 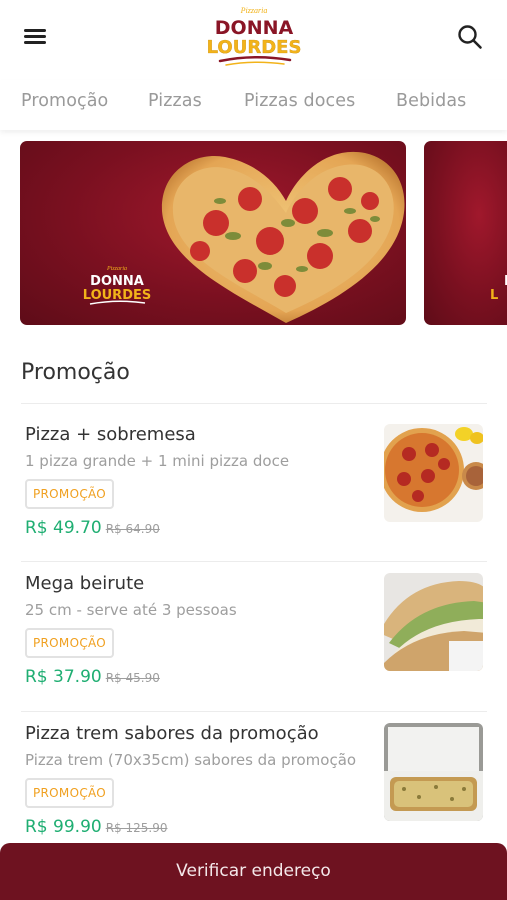 I want to click on product-price: R$ 37.90, so click(x=63, y=677).